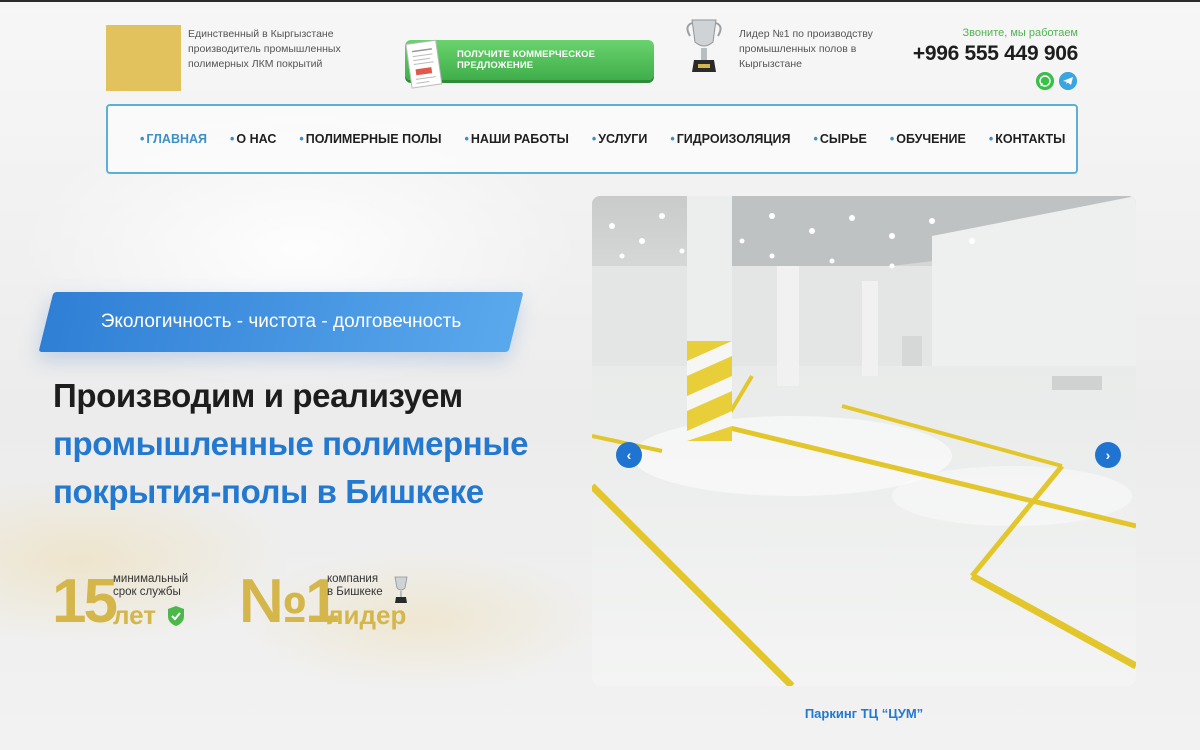 This screenshot has width=1200, height=750. I want to click on stat-years-unit: лет, so click(135, 615).